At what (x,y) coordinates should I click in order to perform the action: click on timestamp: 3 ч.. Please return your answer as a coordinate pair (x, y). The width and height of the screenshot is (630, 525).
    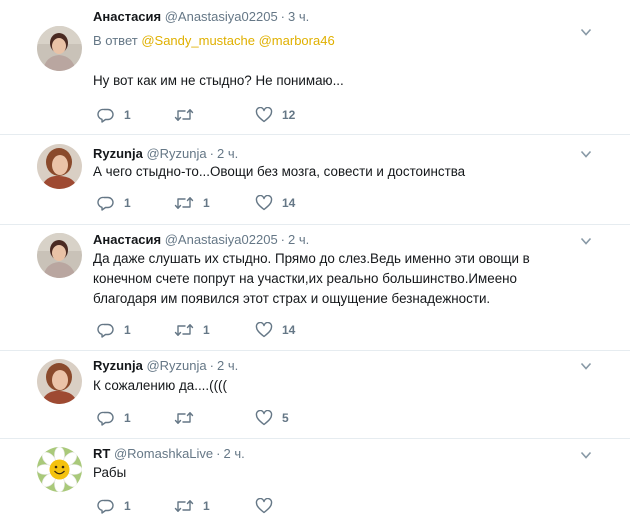
    Looking at the image, I should click on (298, 16).